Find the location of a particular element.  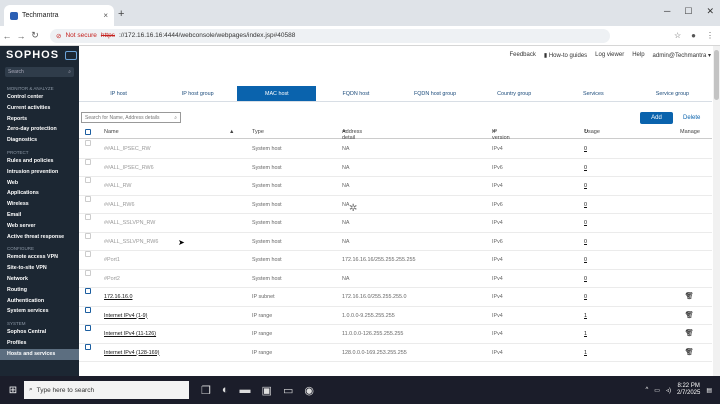

taskbar-search-input: ⌕ Type here to search is located at coordinates (106, 390).